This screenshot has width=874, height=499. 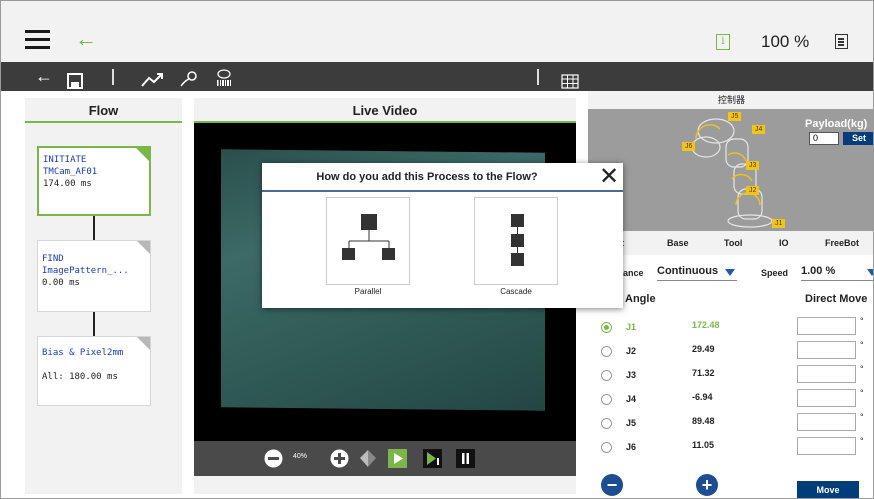 What do you see at coordinates (631, 351) in the screenshot?
I see `joint-name: J2` at bounding box center [631, 351].